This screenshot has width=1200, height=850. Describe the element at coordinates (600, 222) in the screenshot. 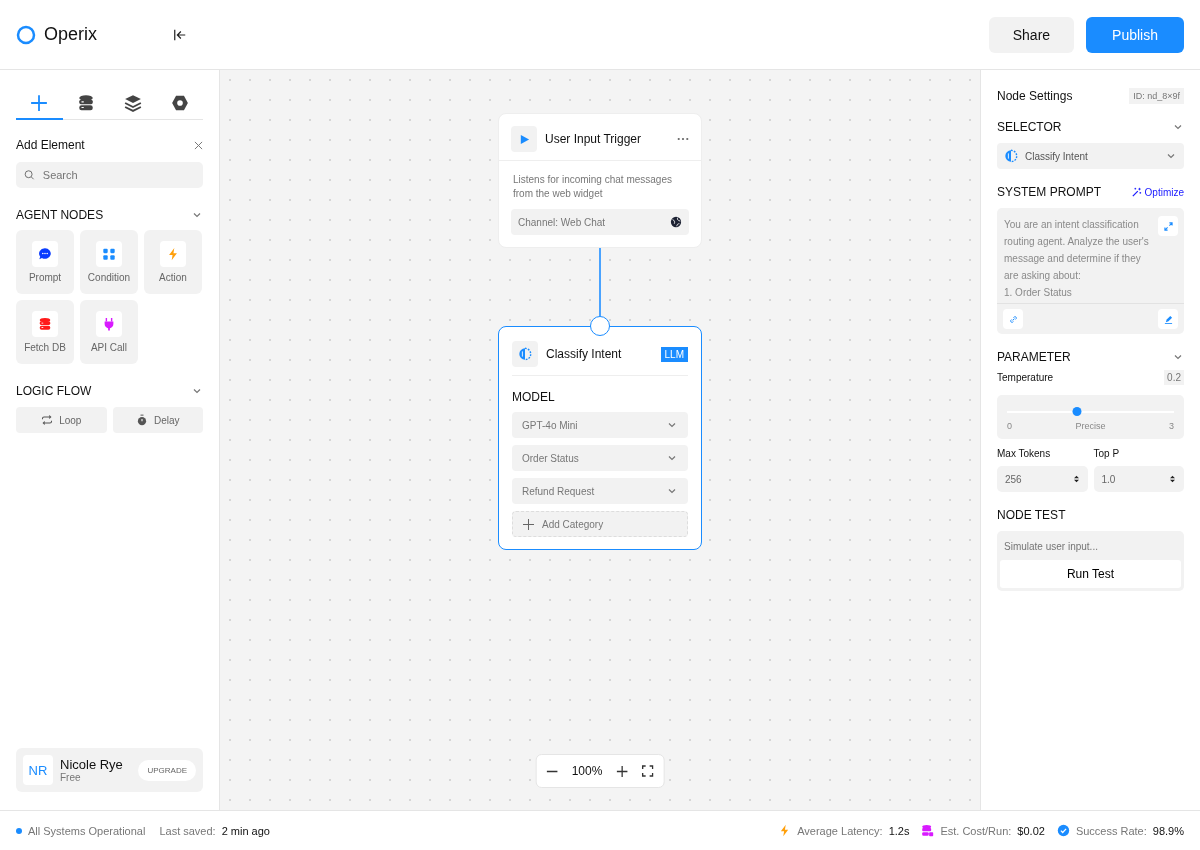

I see `channel-field: Channel: Web Chat` at that location.